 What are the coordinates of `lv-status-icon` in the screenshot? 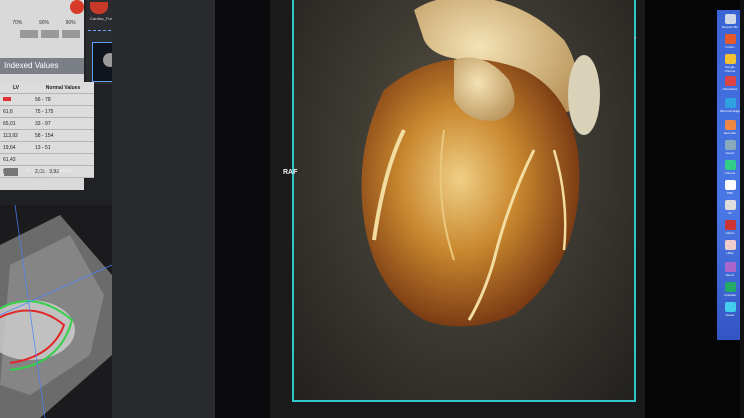 It's located at (16, 99).